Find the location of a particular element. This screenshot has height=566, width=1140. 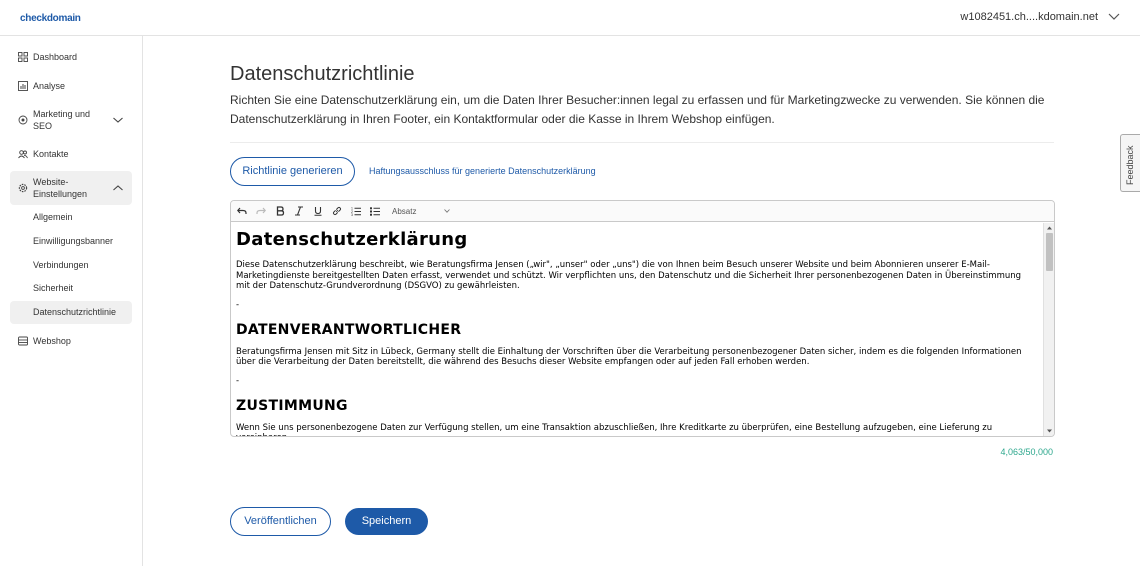

bold-button is located at coordinates (279, 211).